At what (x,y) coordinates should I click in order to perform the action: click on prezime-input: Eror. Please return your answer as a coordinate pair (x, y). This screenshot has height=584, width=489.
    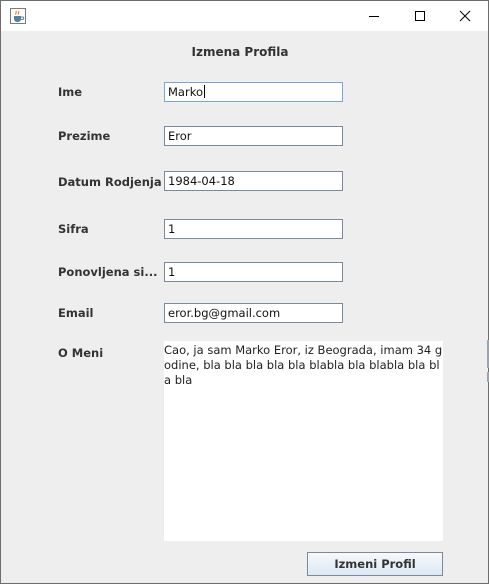
    Looking at the image, I should click on (253, 136).